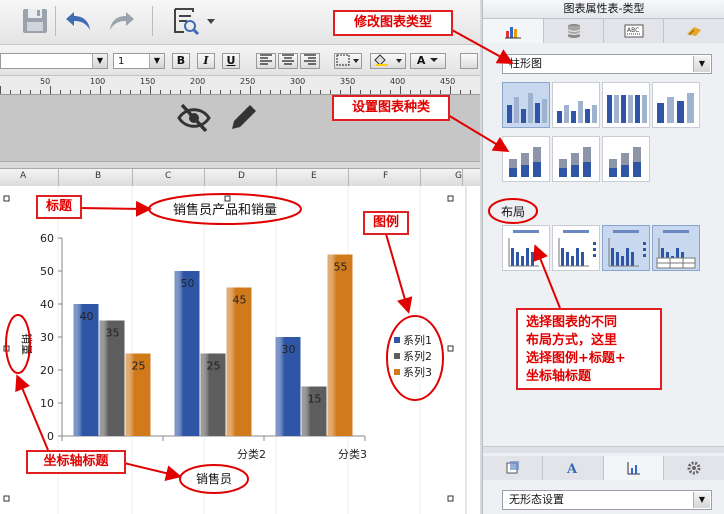 The height and width of the screenshot is (514, 724). What do you see at coordinates (478, 133) in the screenshot?
I see `arrow-set-kind` at bounding box center [478, 133].